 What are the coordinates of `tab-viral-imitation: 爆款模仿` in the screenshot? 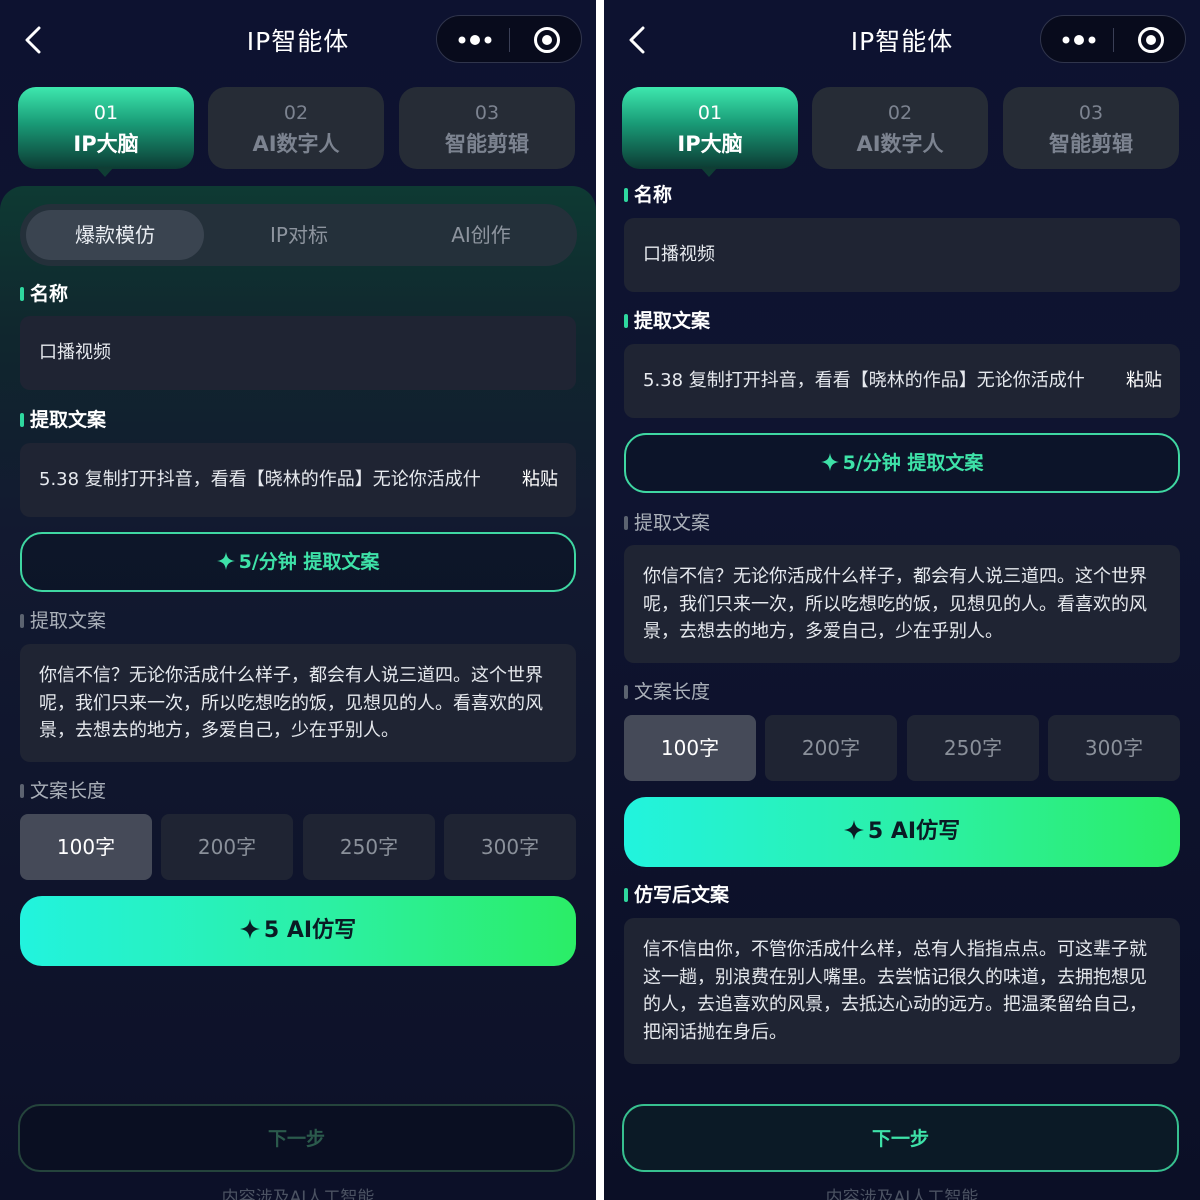 It's located at (115, 235).